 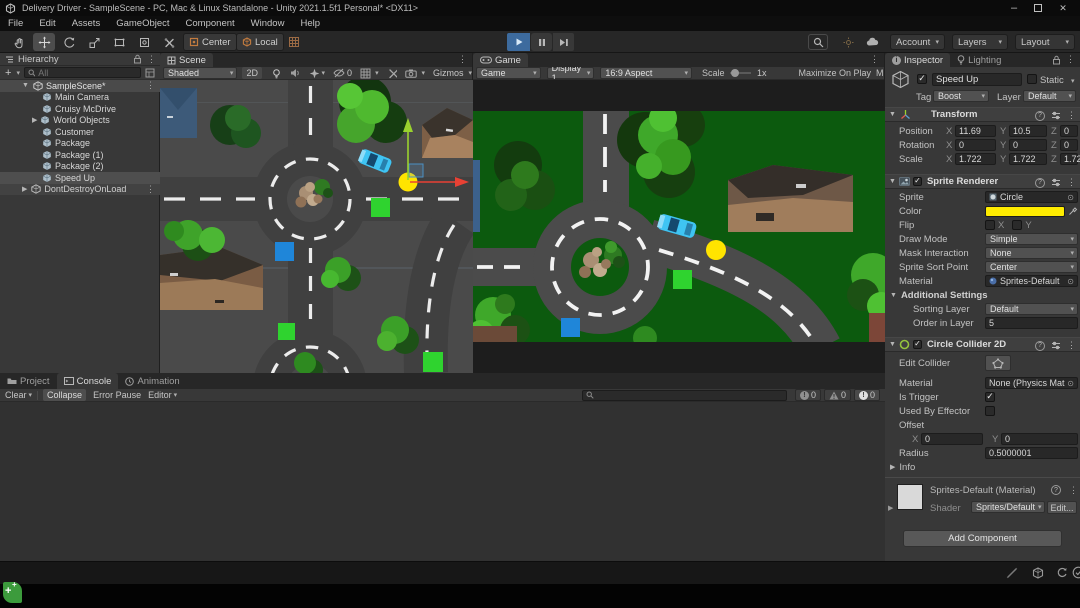 What do you see at coordinates (160, 395) in the screenshot?
I see `editor-dropdown: Editor` at bounding box center [160, 395].